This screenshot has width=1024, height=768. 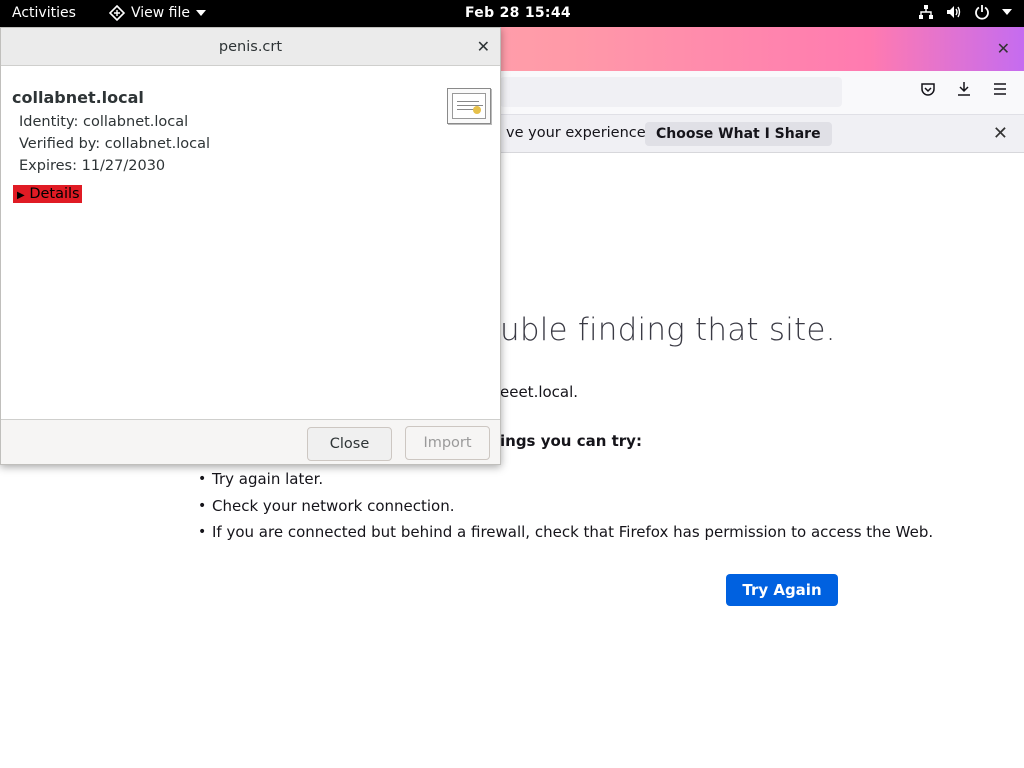 I want to click on volume-icon, so click(x=954, y=12).